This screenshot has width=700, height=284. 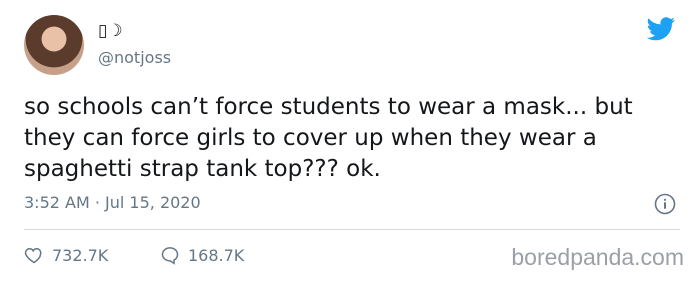 What do you see at coordinates (352, 229) in the screenshot?
I see `divider` at bounding box center [352, 229].